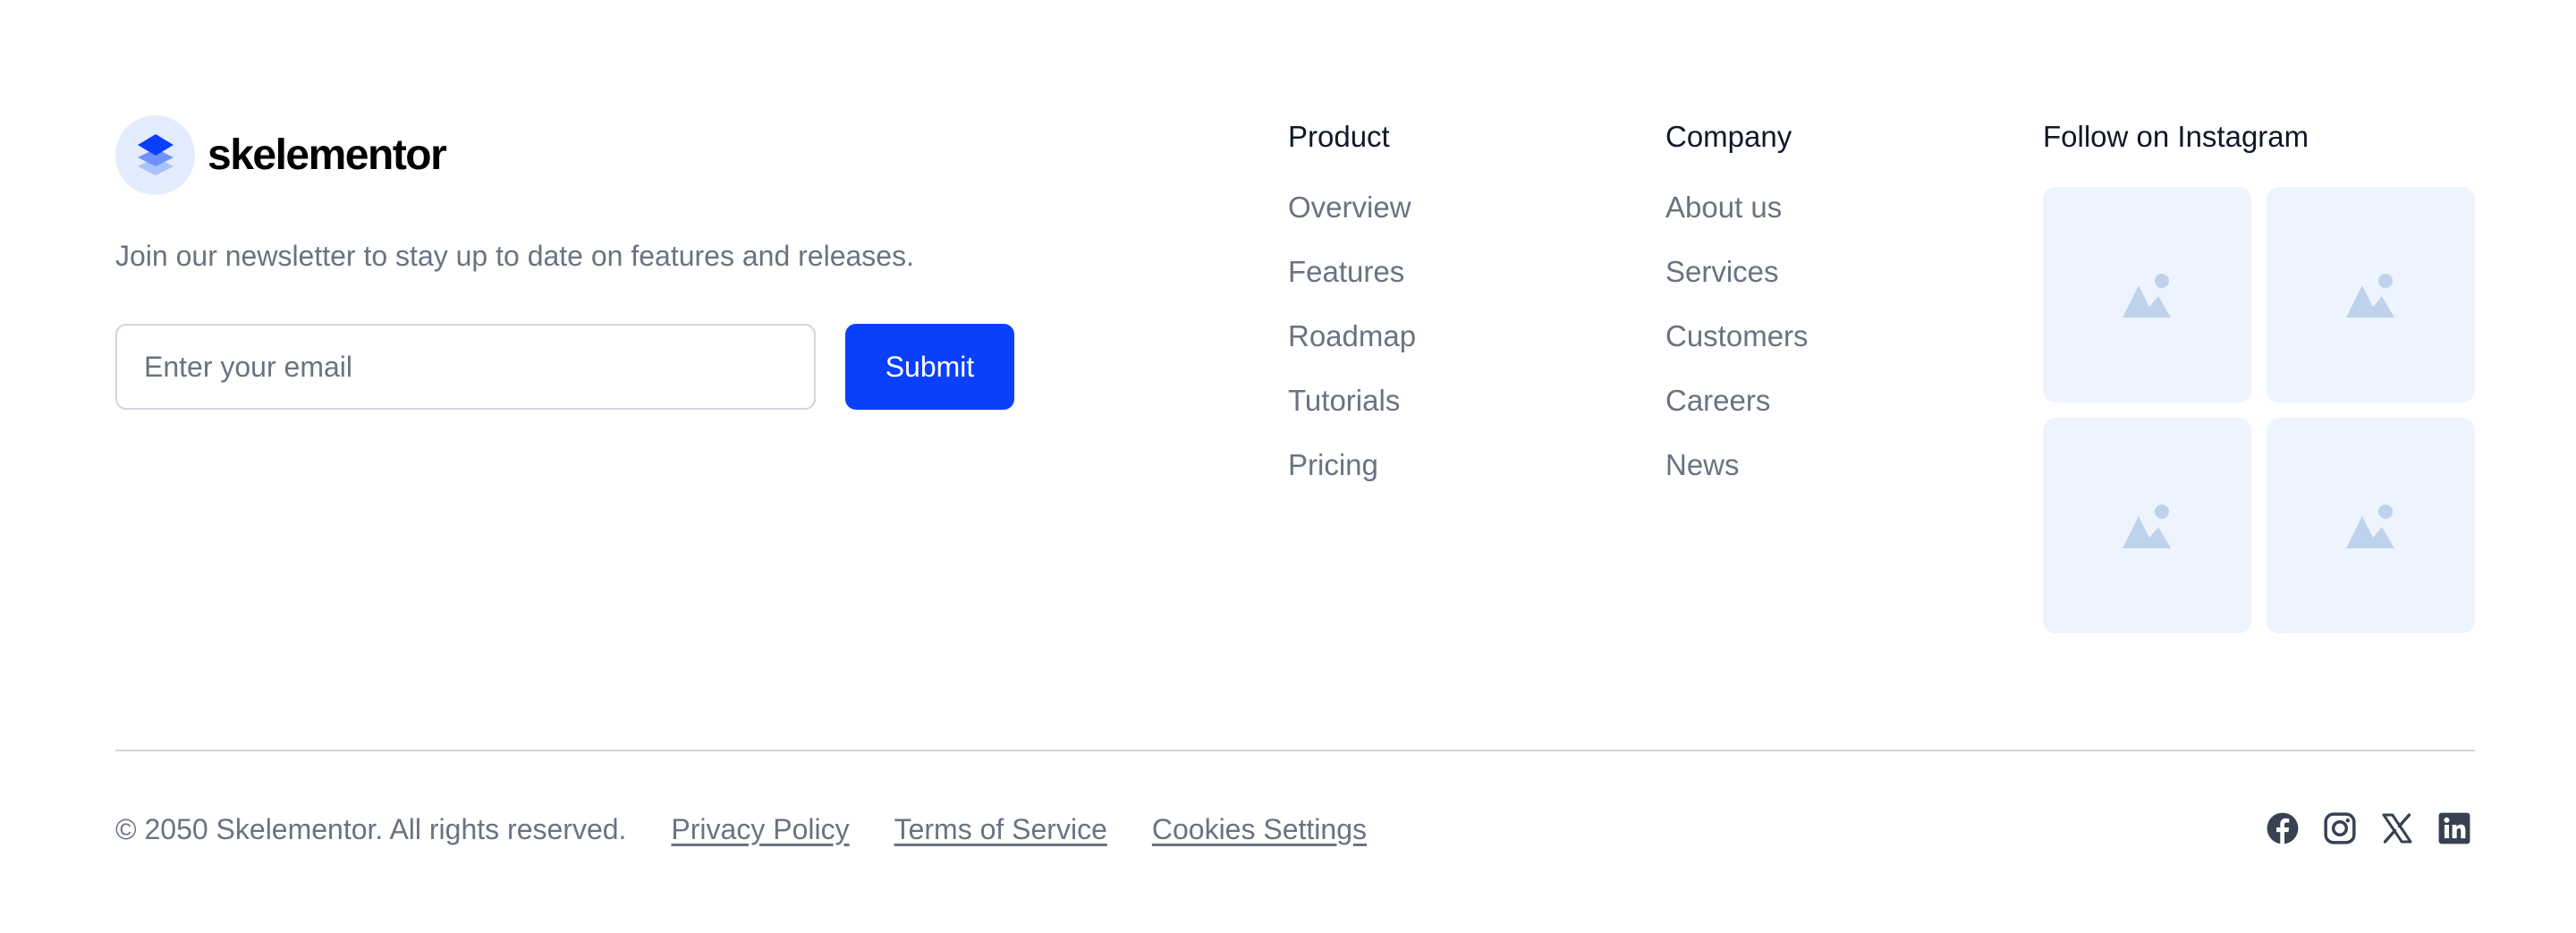  I want to click on list-item: News, so click(1737, 479).